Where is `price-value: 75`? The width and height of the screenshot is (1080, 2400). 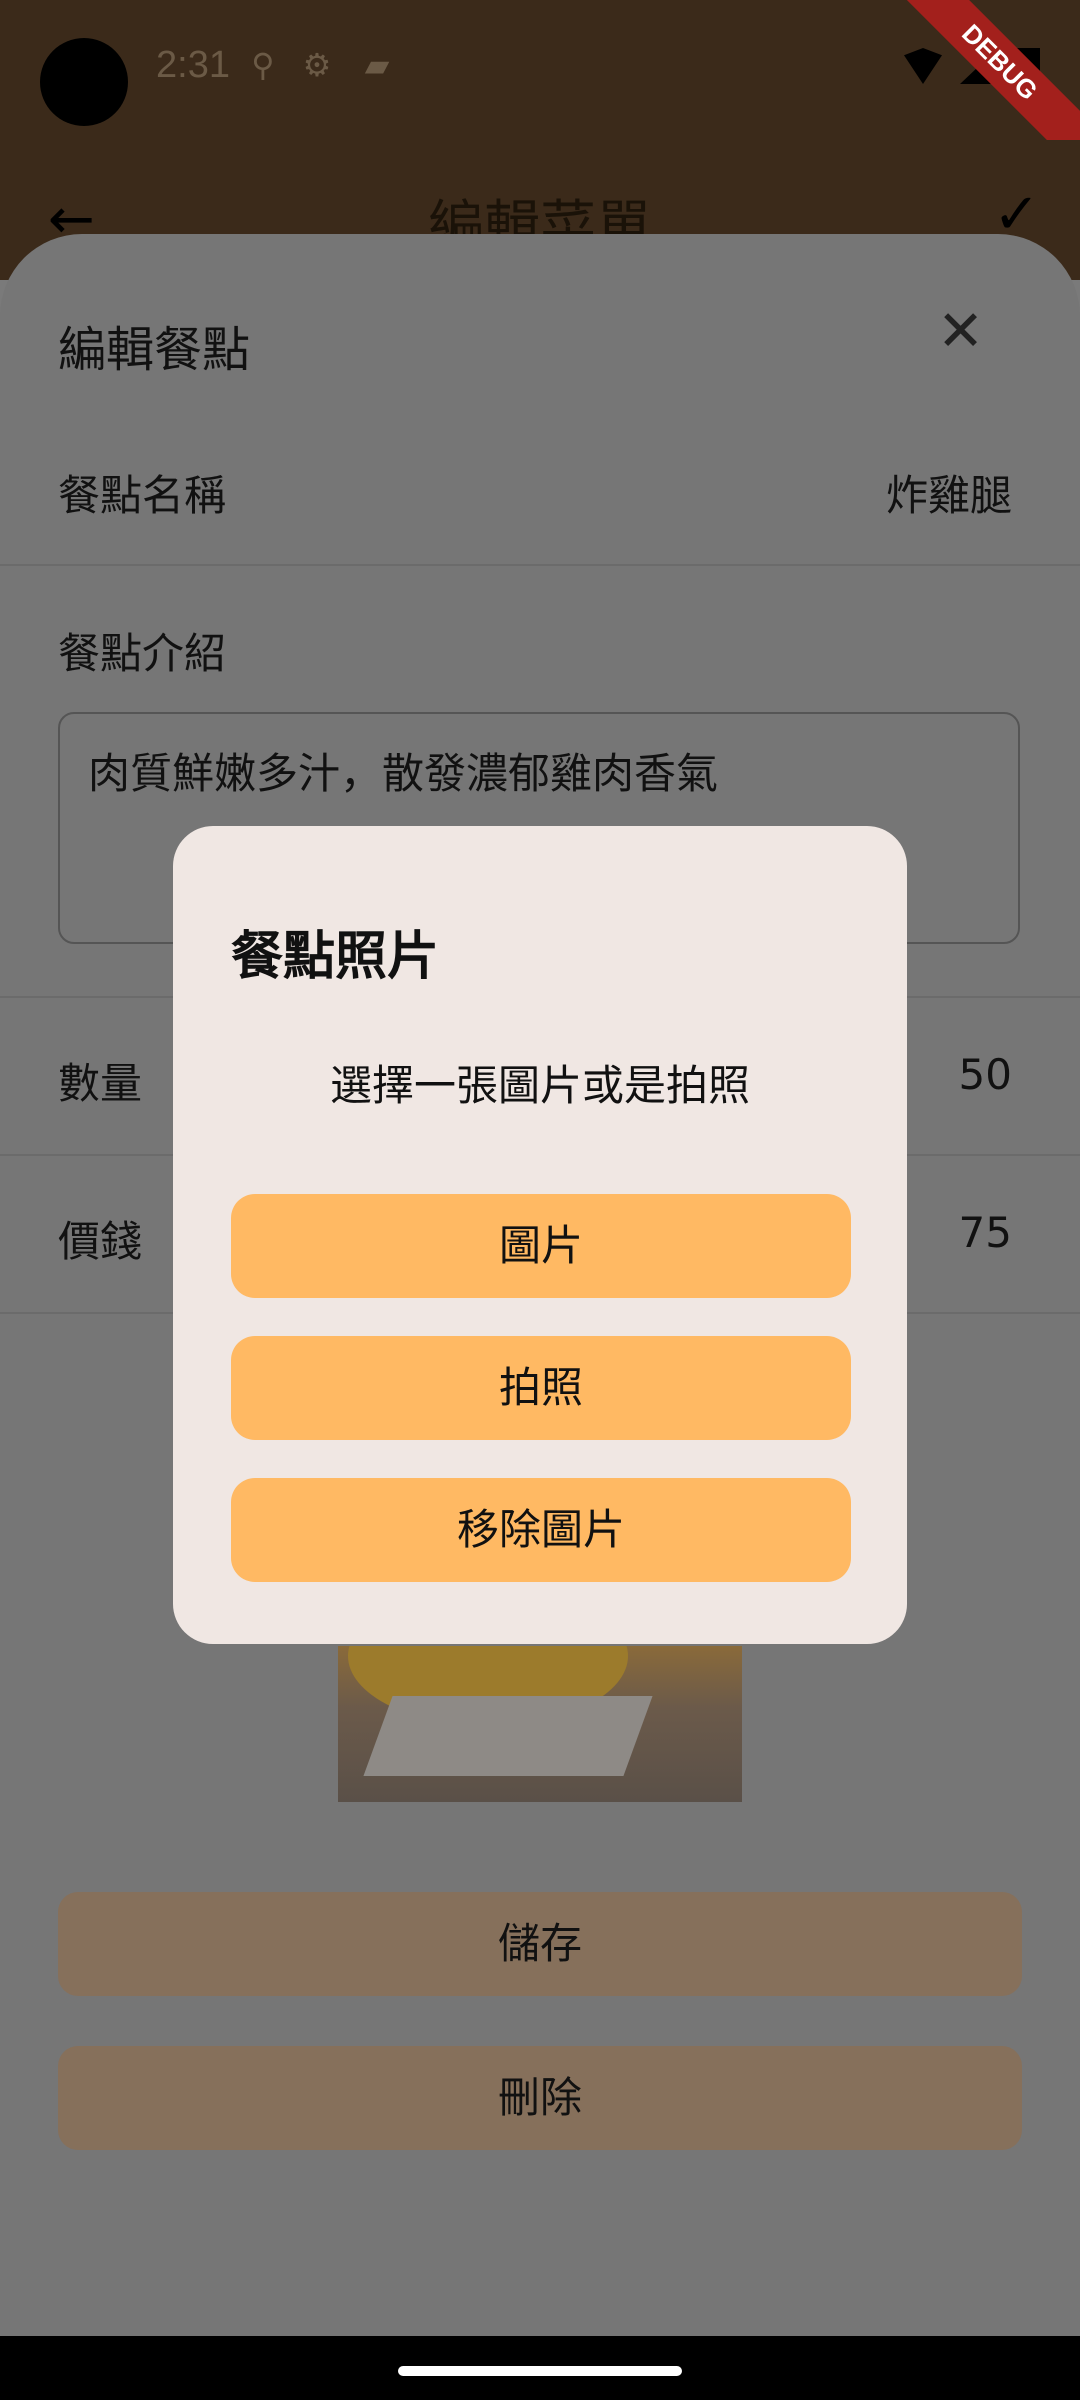
price-value: 75 is located at coordinates (985, 1232).